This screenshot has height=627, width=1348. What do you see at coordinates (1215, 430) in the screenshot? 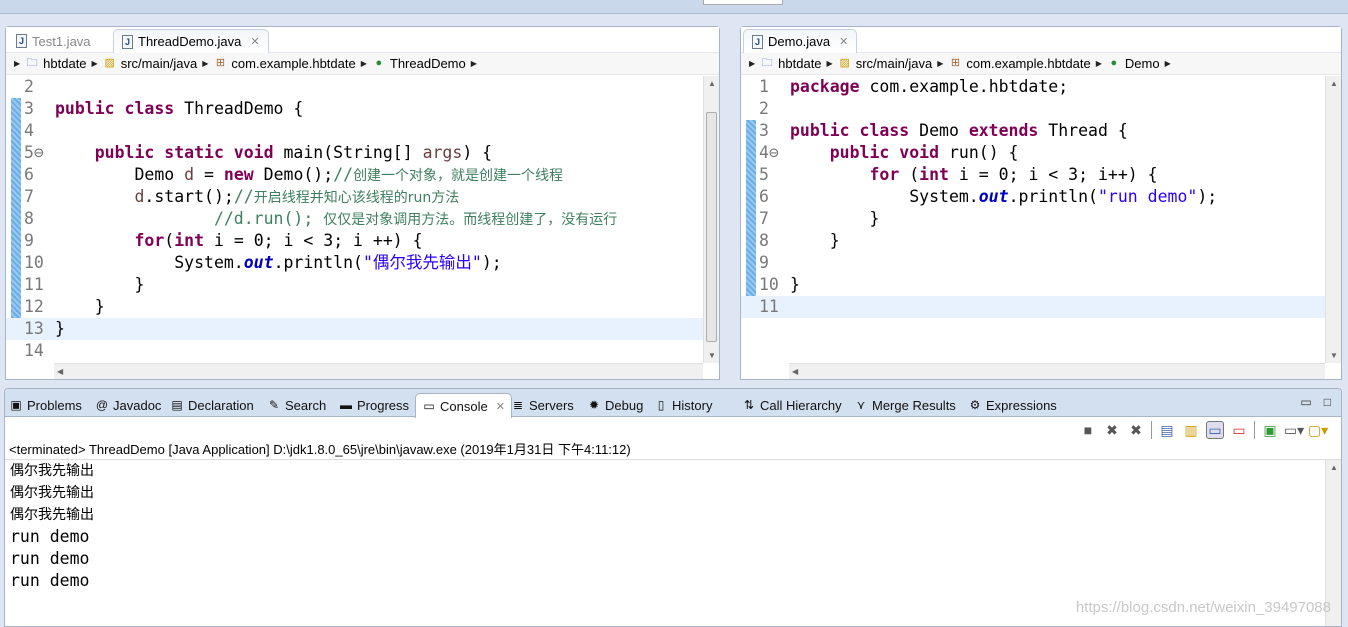
I see `show-console-on-output-icon: ▭` at bounding box center [1215, 430].